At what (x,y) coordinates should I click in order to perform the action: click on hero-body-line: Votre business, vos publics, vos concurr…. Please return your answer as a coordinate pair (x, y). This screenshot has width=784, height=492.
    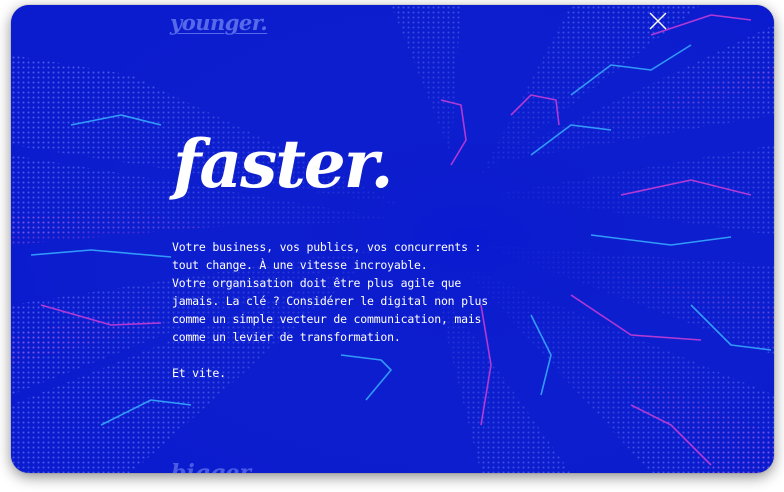
    Looking at the image, I should click on (327, 247).